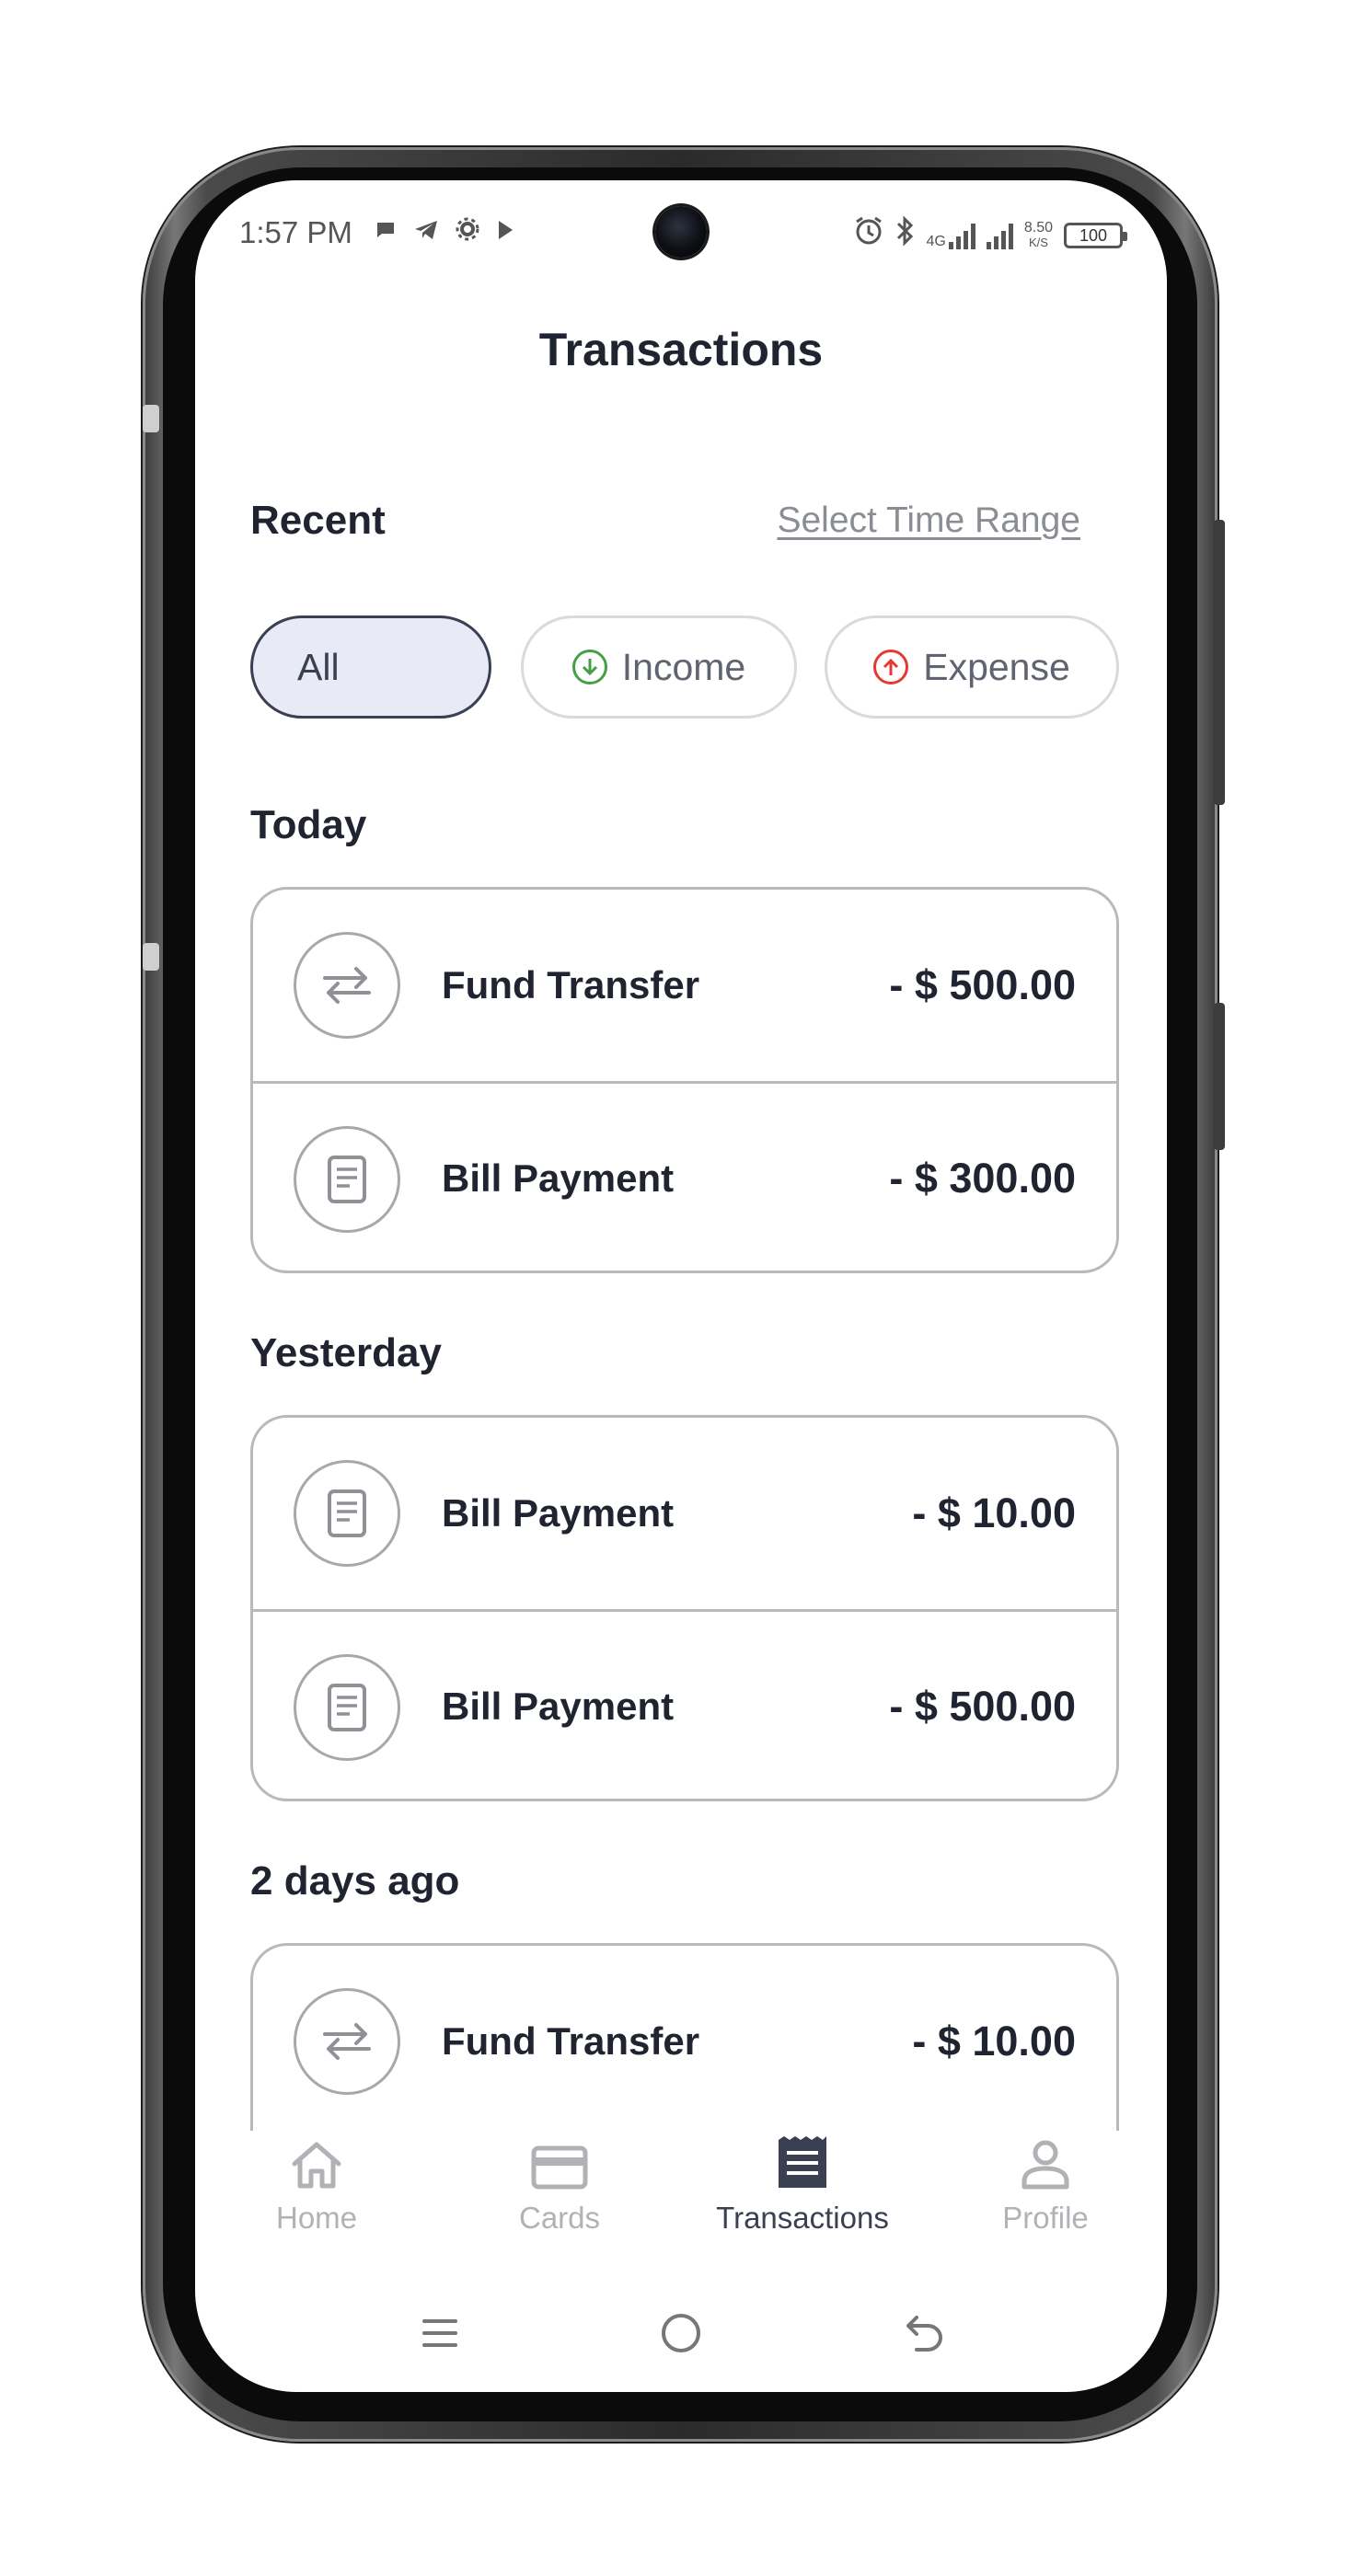 The height and width of the screenshot is (2576, 1362). I want to click on bluetooth-icon, so click(905, 235).